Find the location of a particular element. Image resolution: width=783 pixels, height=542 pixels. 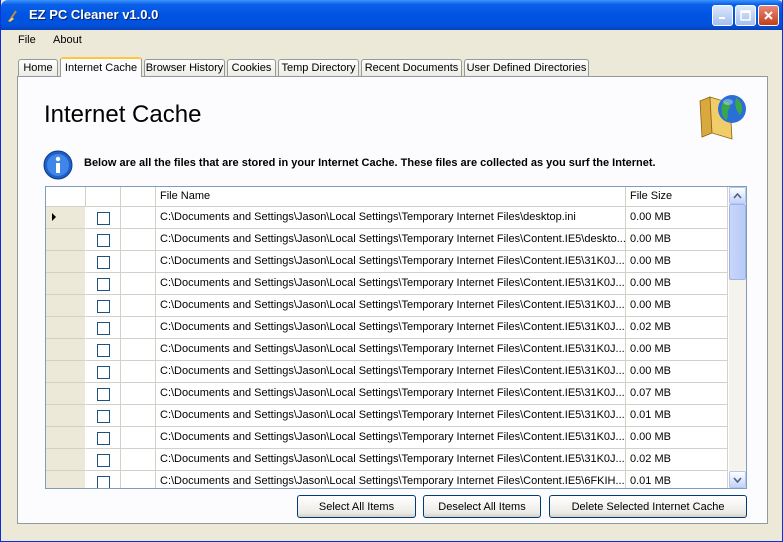

tab-recent-documents: Recent Documents is located at coordinates (411, 67).